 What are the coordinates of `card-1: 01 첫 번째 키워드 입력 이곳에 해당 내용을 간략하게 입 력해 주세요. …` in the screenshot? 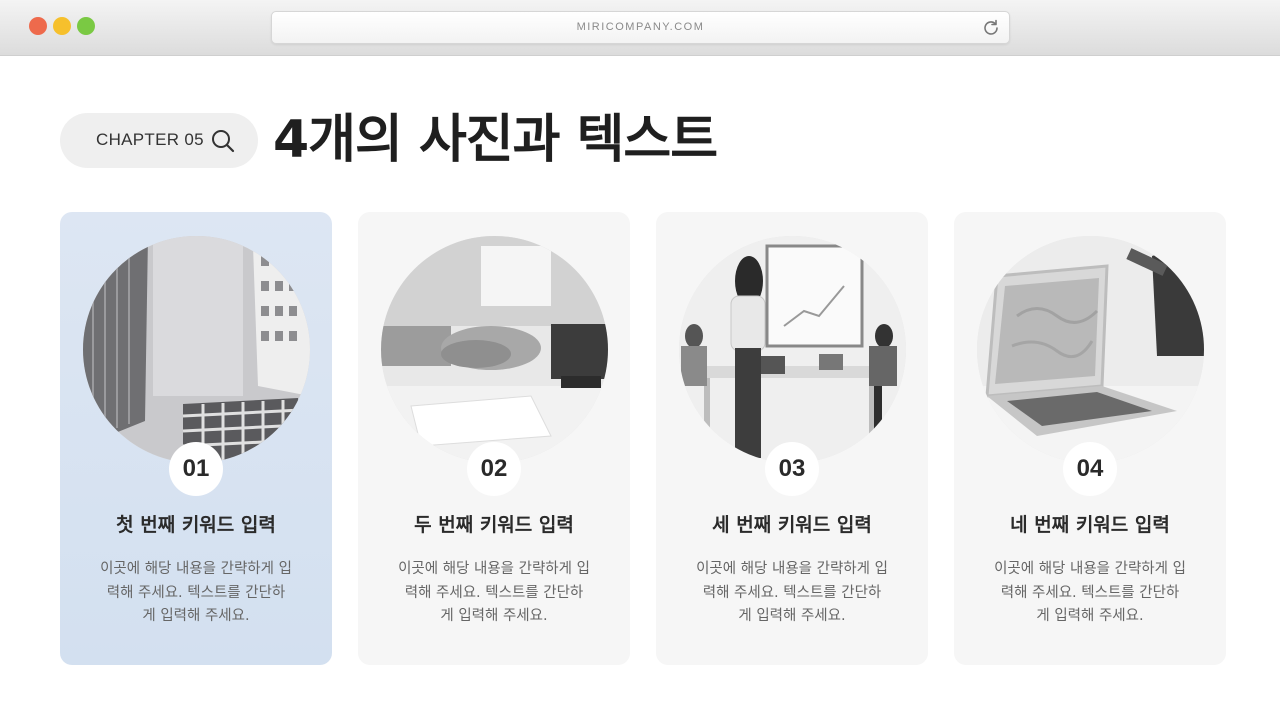 It's located at (196, 438).